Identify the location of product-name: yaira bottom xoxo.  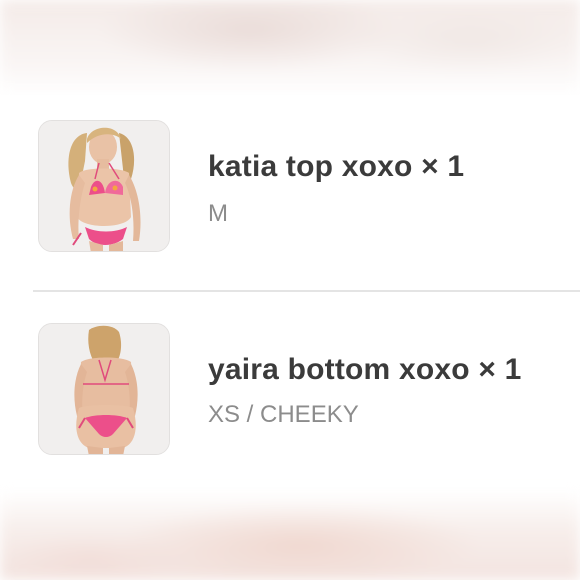
(339, 369).